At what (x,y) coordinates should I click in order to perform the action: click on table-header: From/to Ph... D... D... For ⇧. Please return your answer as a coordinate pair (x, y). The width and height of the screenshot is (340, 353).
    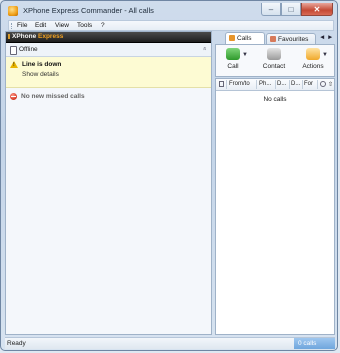
    Looking at the image, I should click on (275, 85).